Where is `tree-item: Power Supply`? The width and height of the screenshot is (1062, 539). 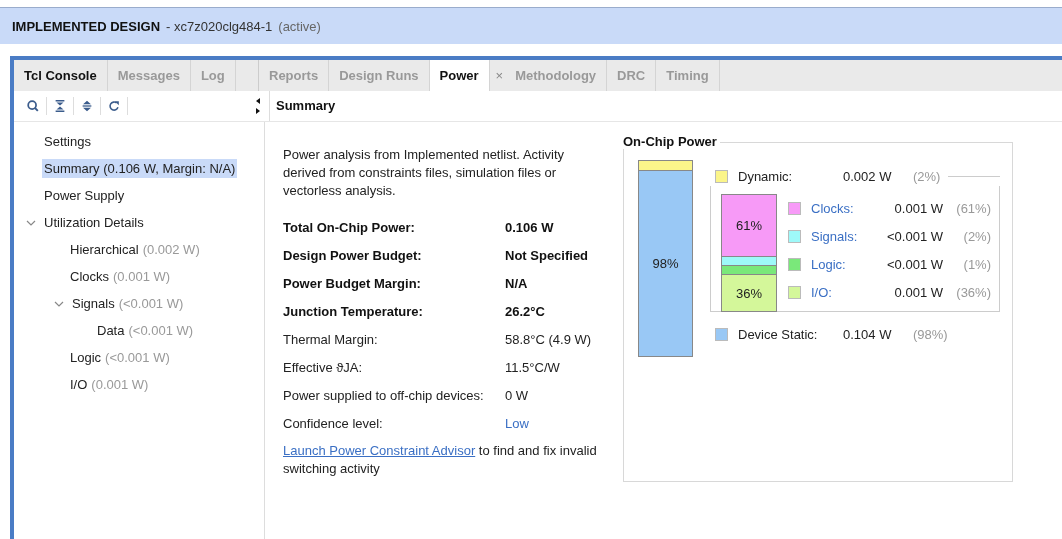
tree-item: Power Supply is located at coordinates (84, 195).